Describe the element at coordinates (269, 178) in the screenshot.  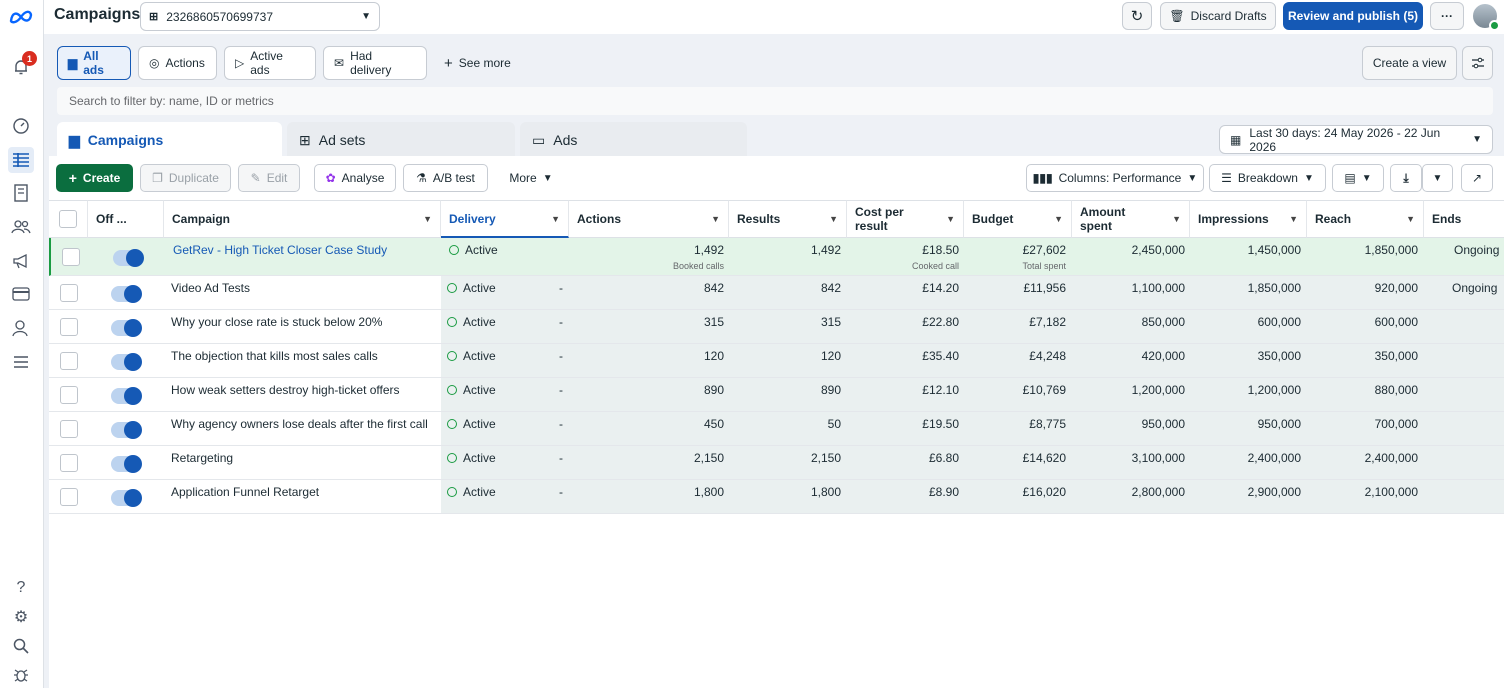
I see `edit-button: ✎ Edit` at that location.